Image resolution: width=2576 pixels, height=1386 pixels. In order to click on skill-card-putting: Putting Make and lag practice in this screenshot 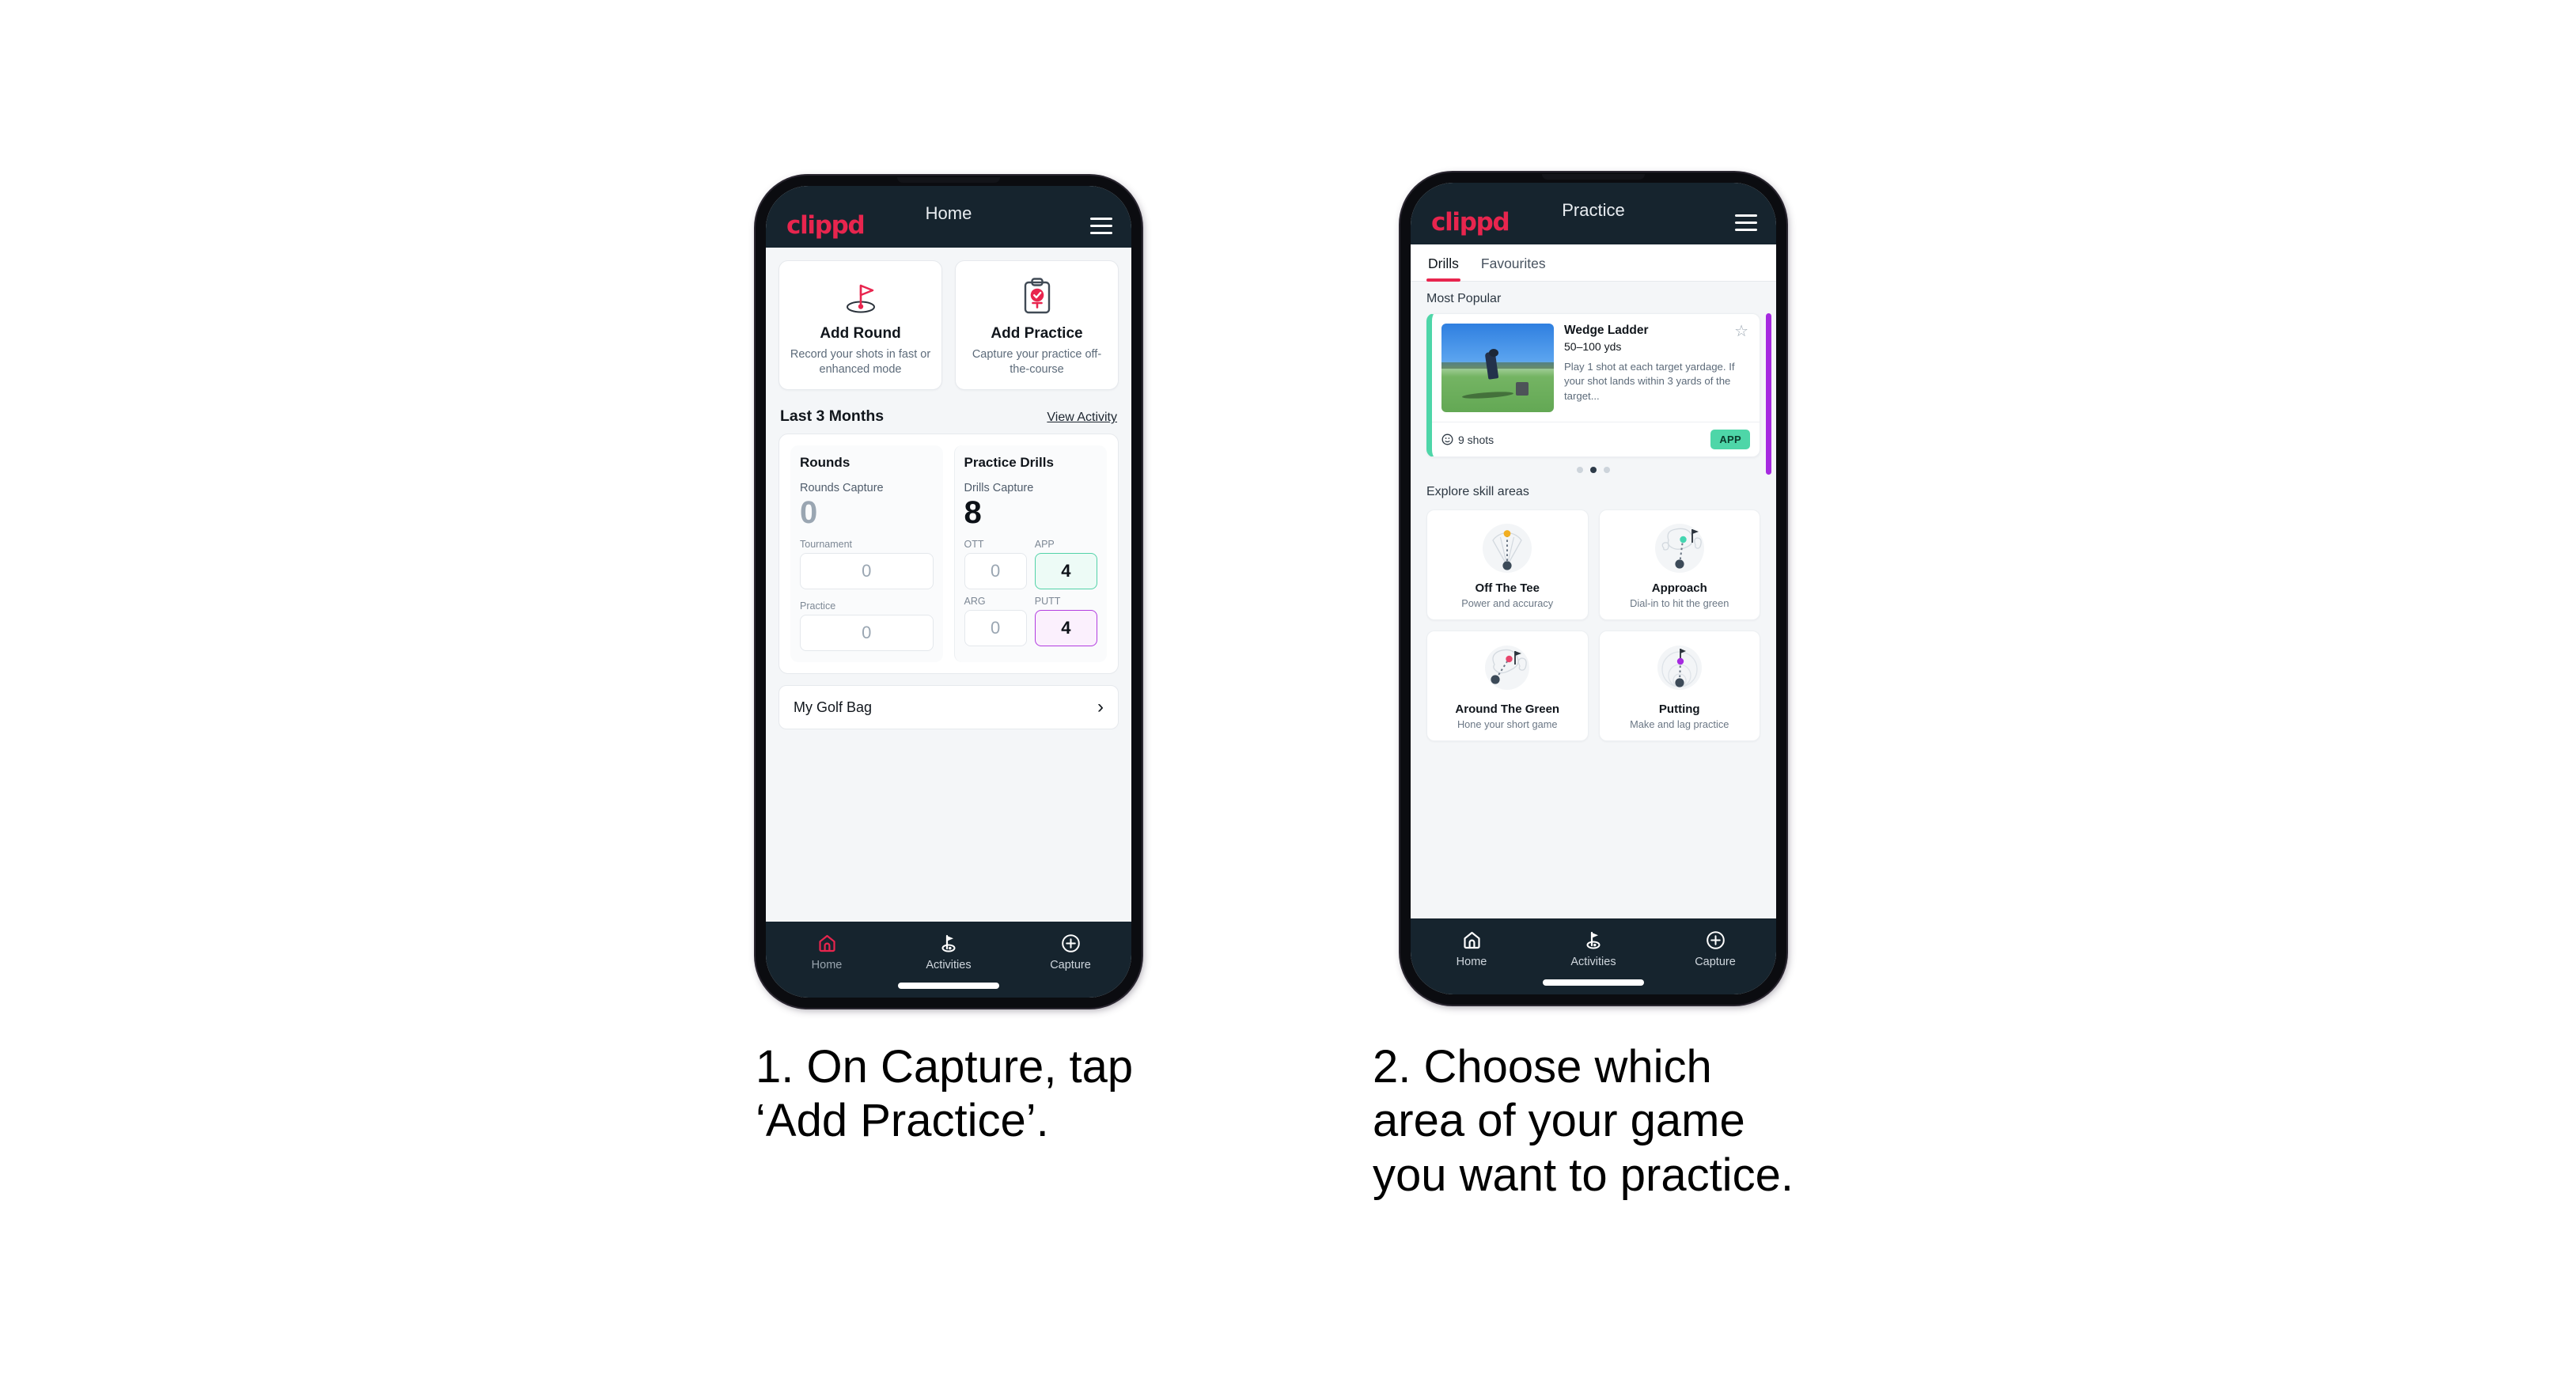, I will do `click(1679, 686)`.